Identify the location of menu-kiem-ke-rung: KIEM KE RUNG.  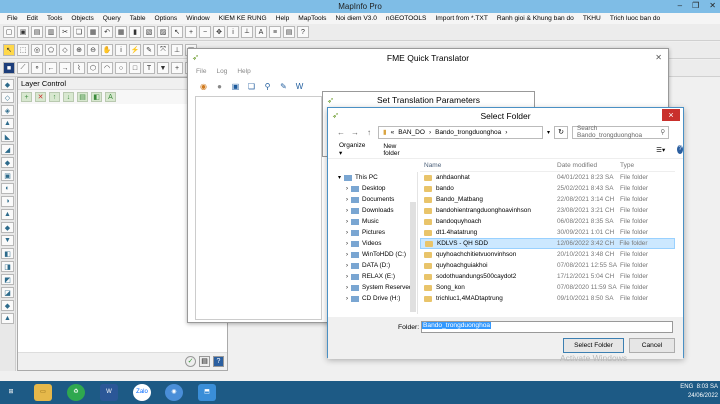
(243, 18).